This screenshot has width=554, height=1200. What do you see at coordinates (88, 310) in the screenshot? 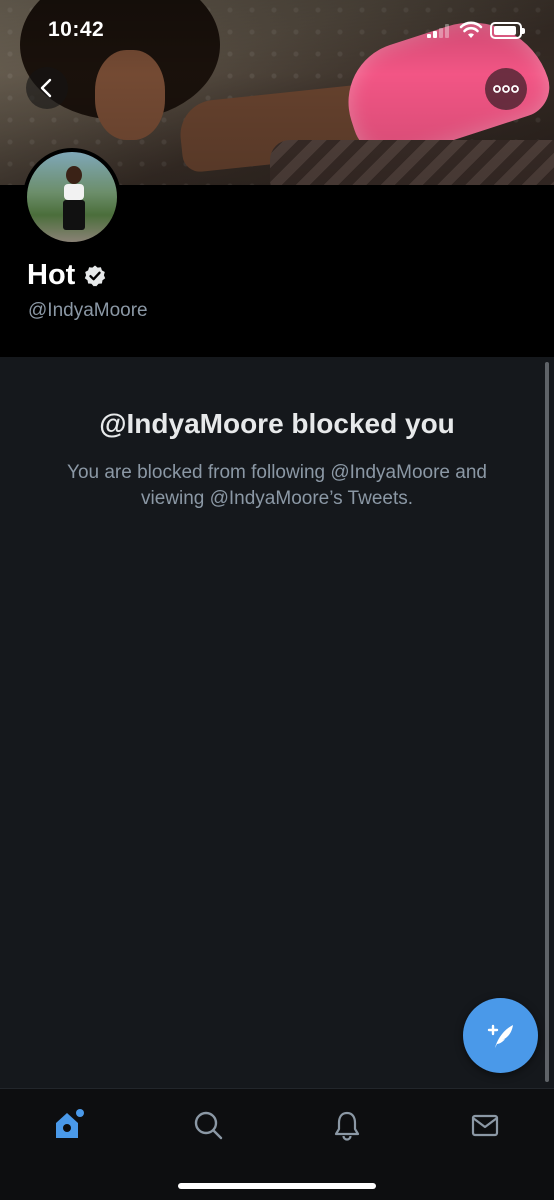
I see `profile-handle: @IndyaMoore` at bounding box center [88, 310].